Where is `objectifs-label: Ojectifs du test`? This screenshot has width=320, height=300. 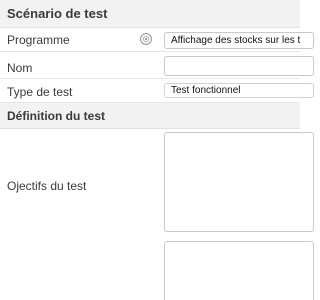 objectifs-label: Ojectifs du test is located at coordinates (47, 186).